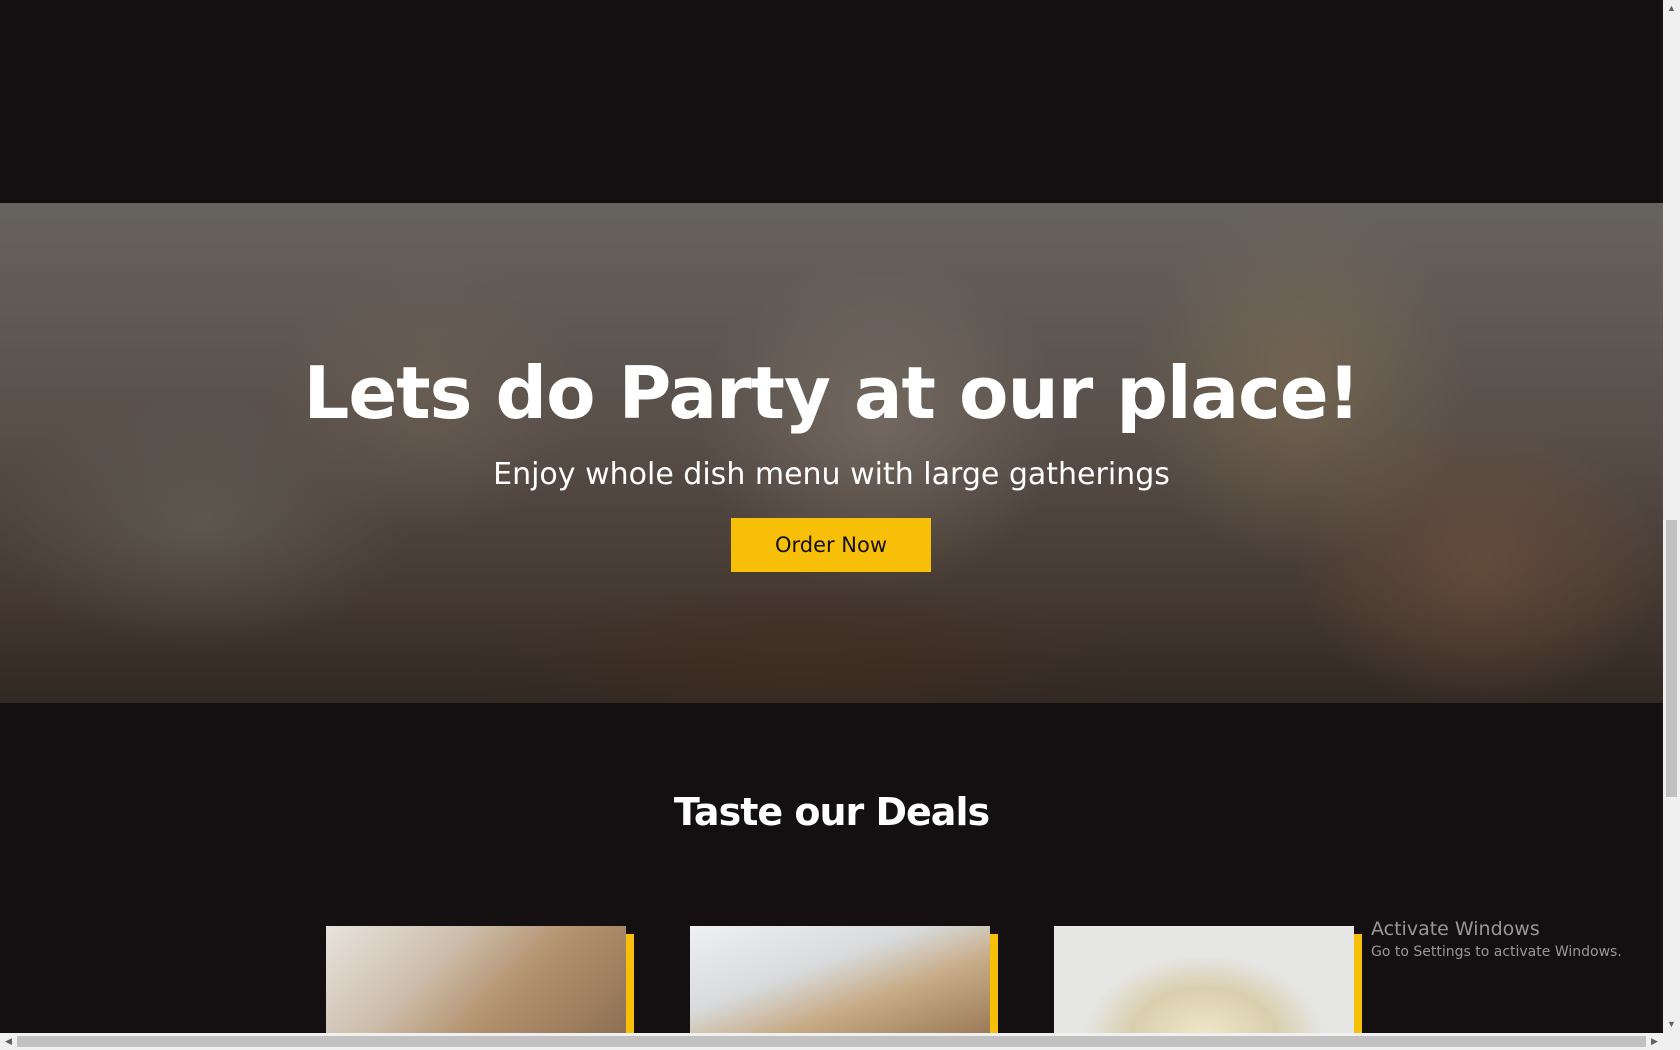 This screenshot has height=1050, width=1680. Describe the element at coordinates (1455, 929) in the screenshot. I see `watermark-title: Activate Windows` at that location.